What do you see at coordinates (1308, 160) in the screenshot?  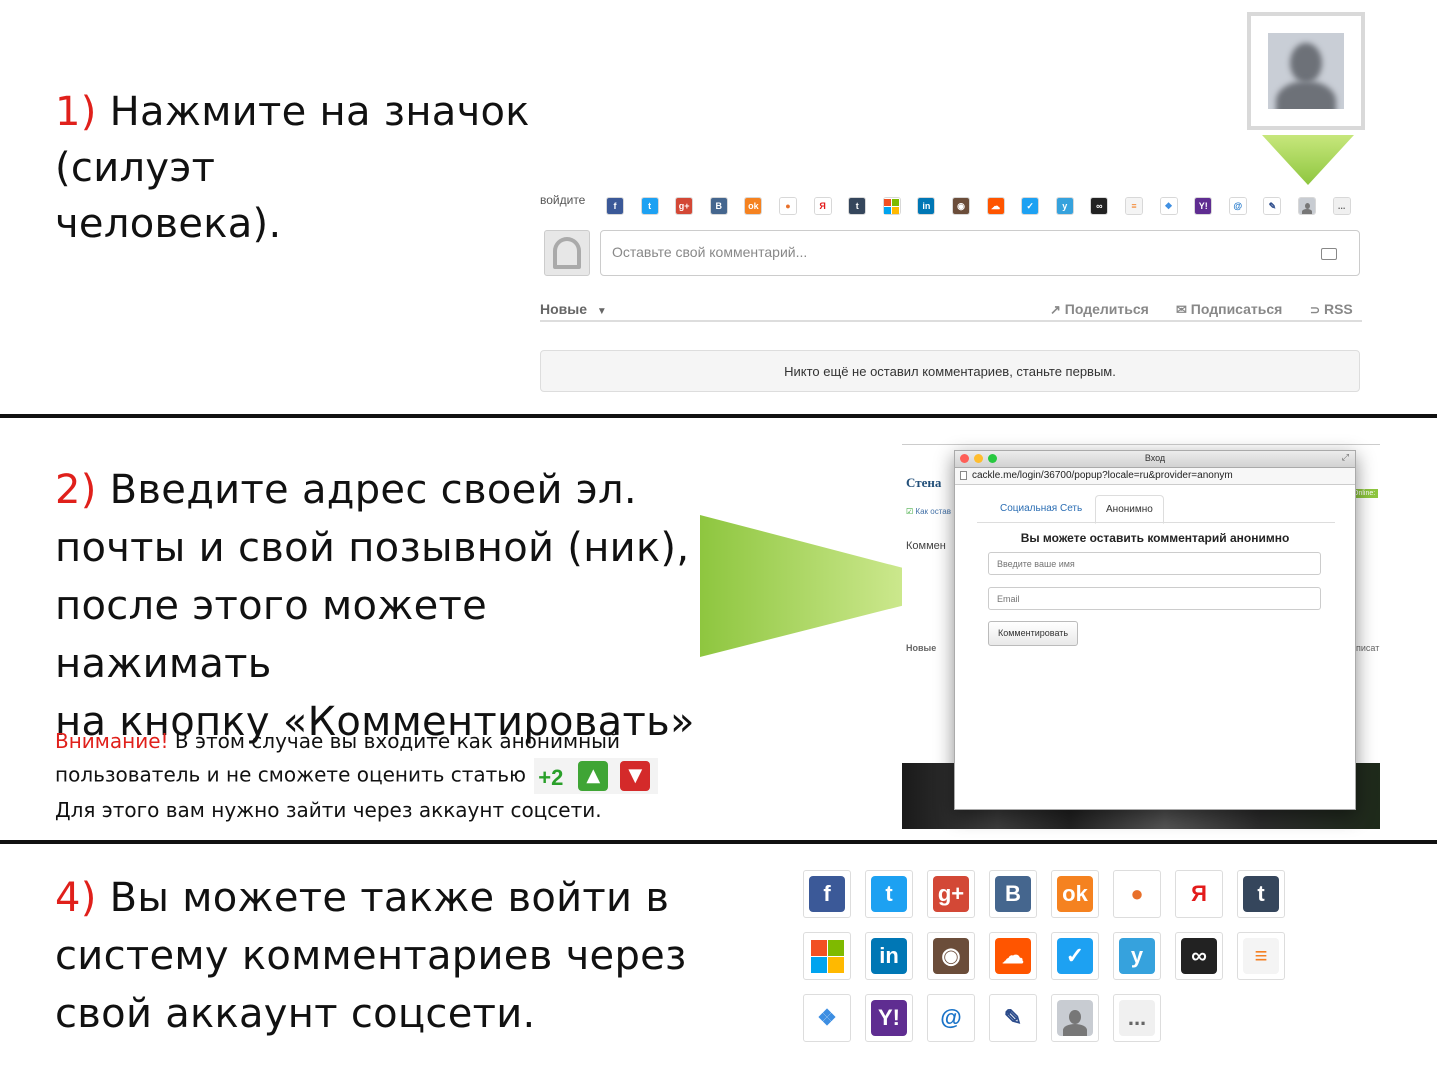 I see `arrow-down-icon` at bounding box center [1308, 160].